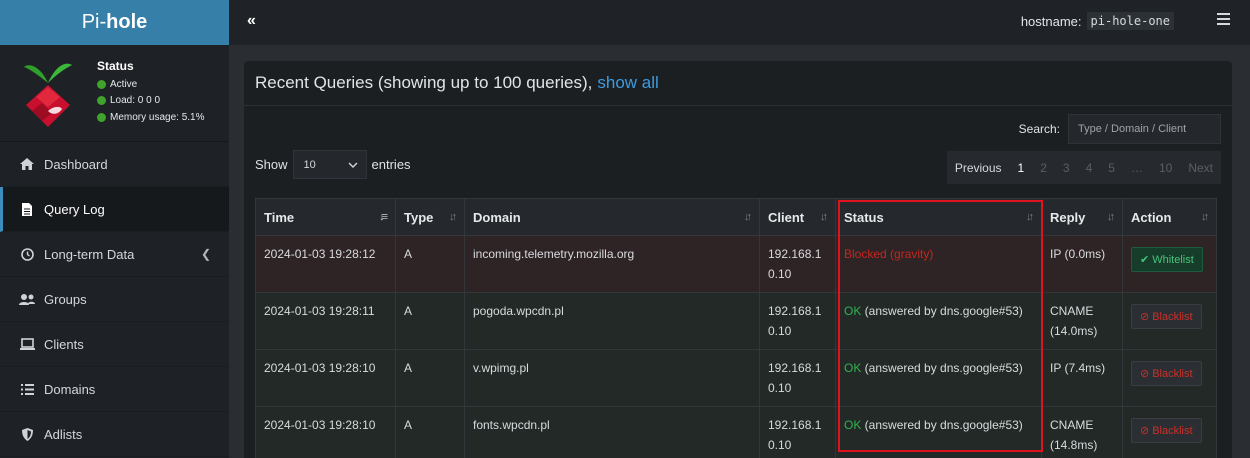 The height and width of the screenshot is (458, 1250). I want to click on column-header-domain: Domain ↓↑, so click(612, 217).